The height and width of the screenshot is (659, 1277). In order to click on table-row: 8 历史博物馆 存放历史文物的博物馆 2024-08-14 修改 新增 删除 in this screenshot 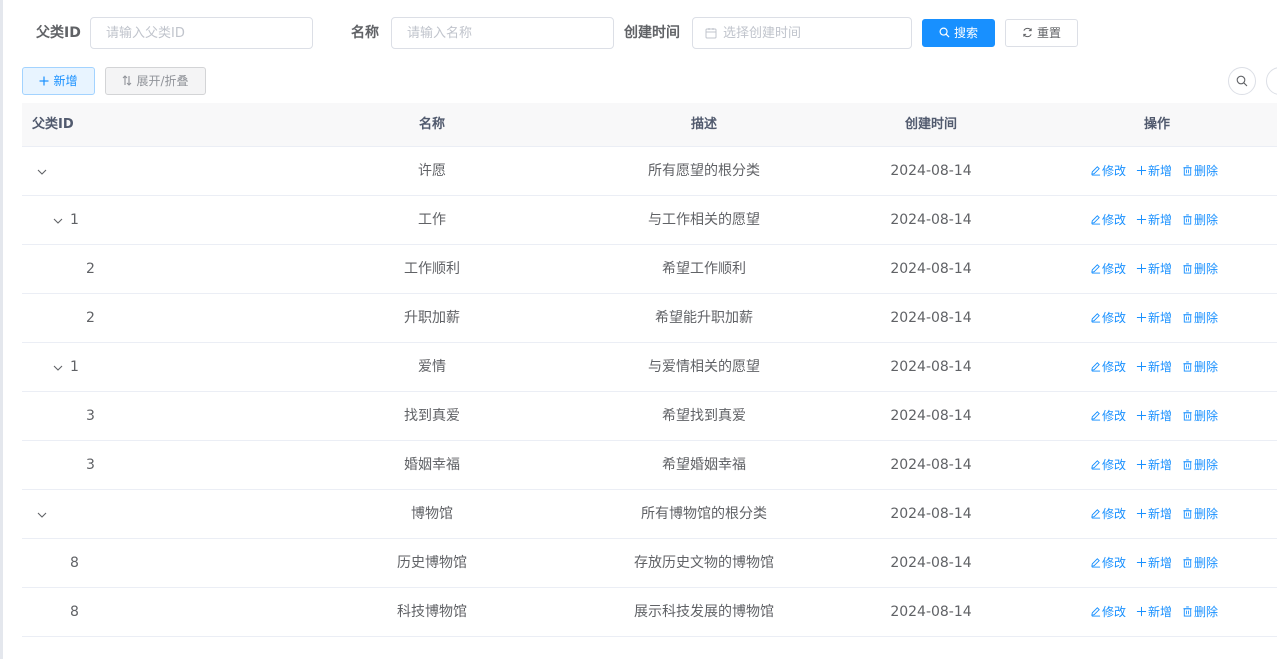, I will do `click(649, 563)`.